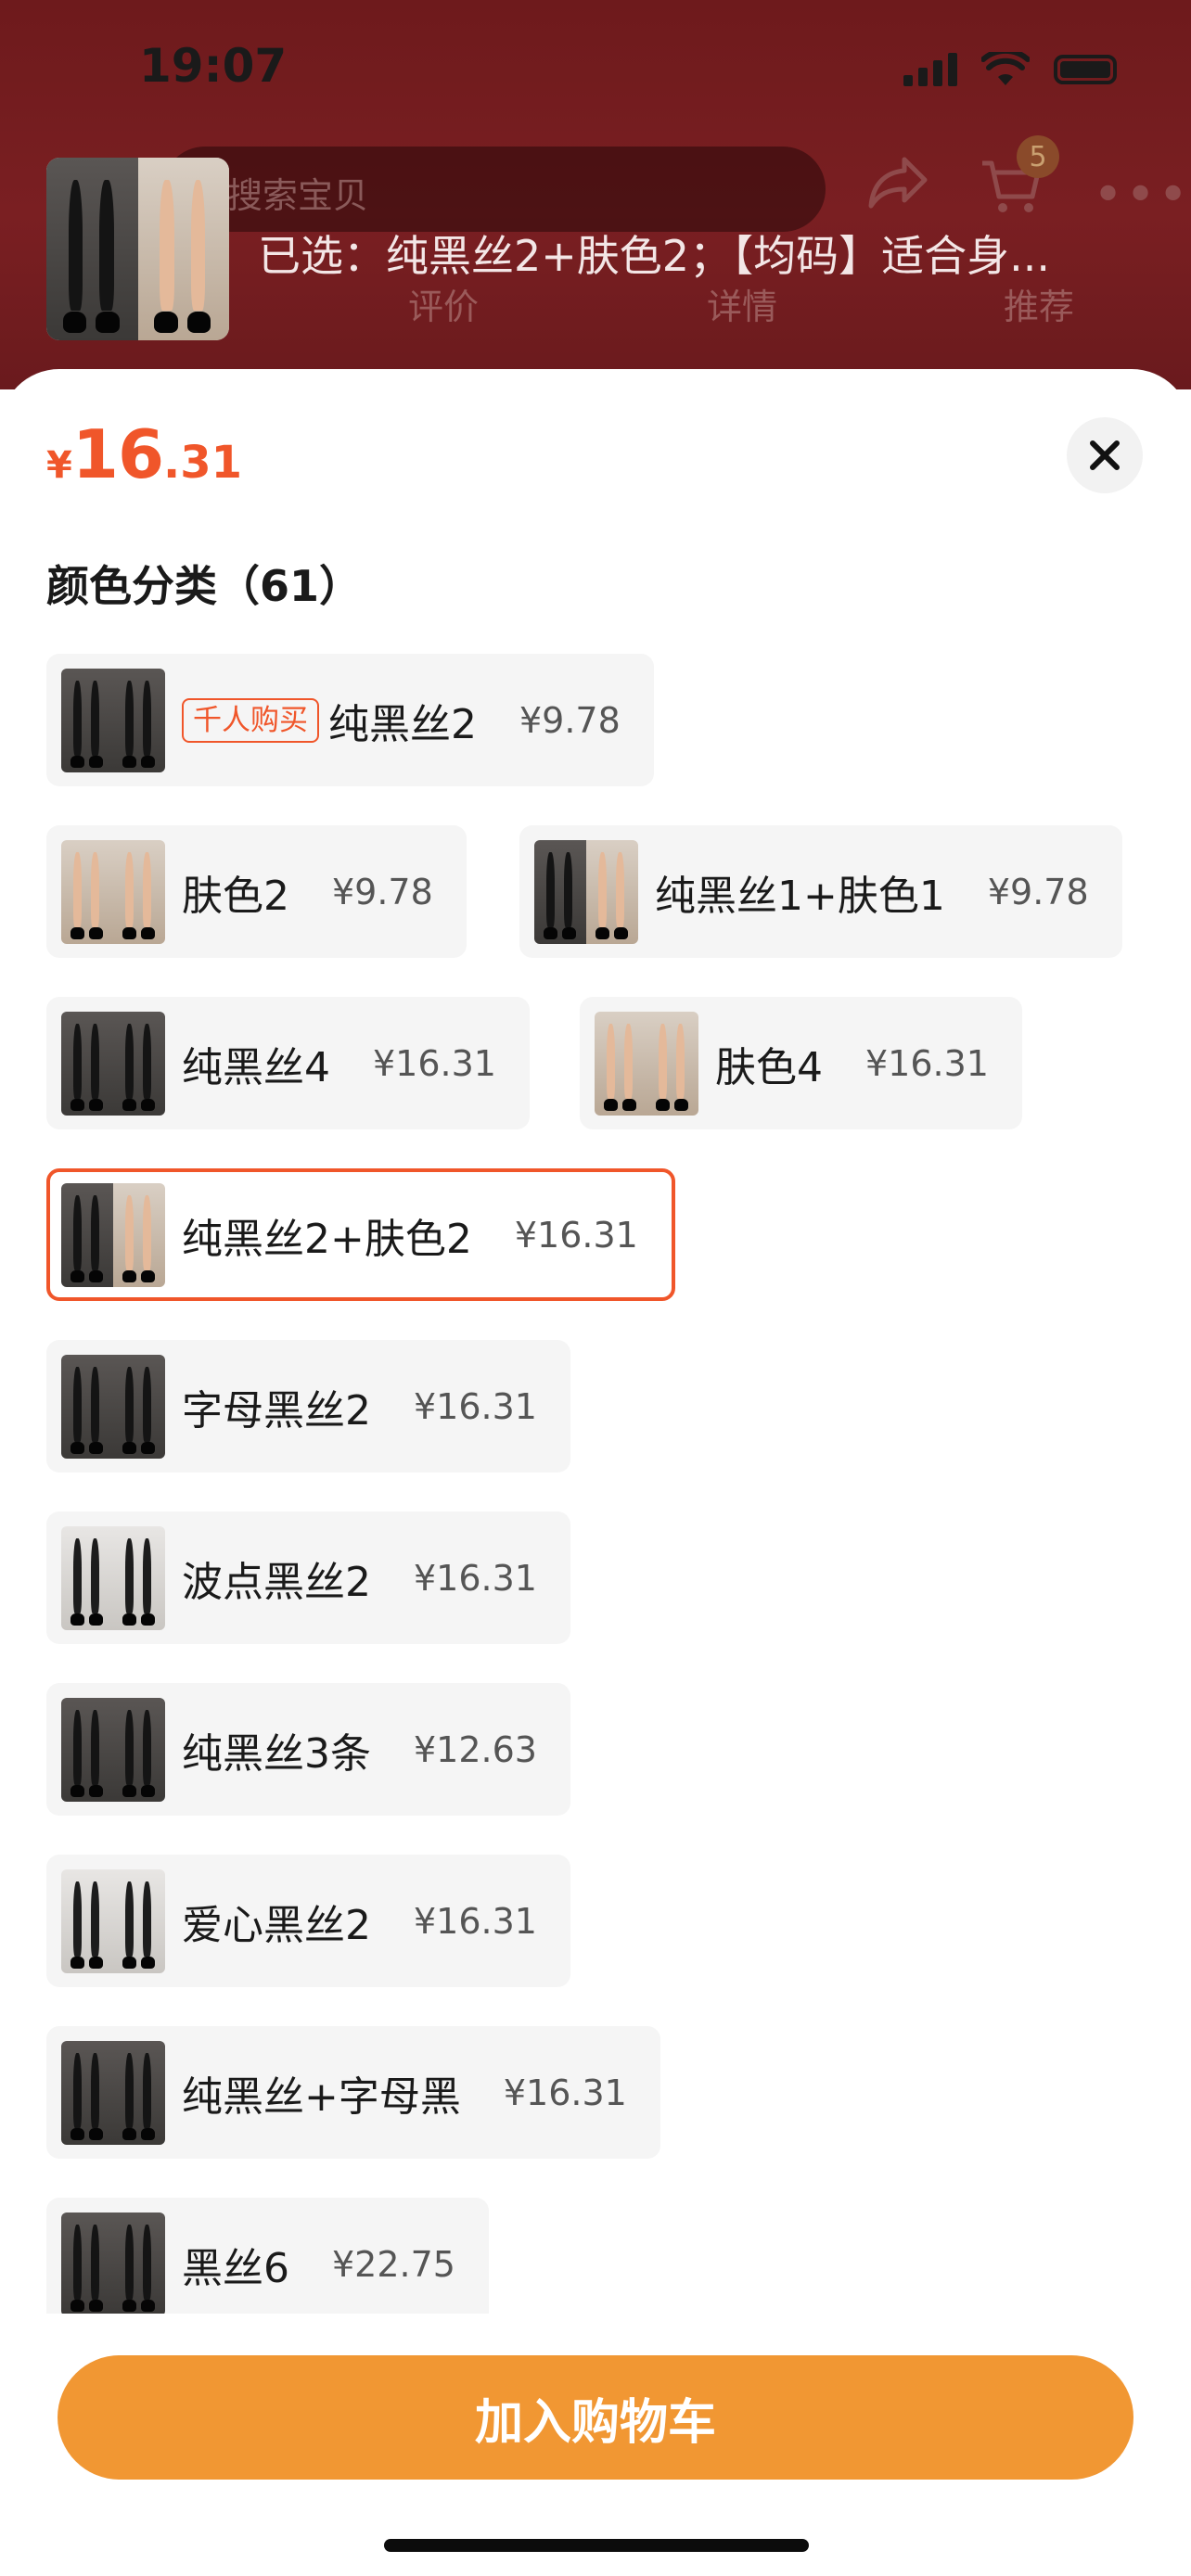 This screenshot has width=1191, height=2576. I want to click on status-time: 19:07, so click(213, 66).